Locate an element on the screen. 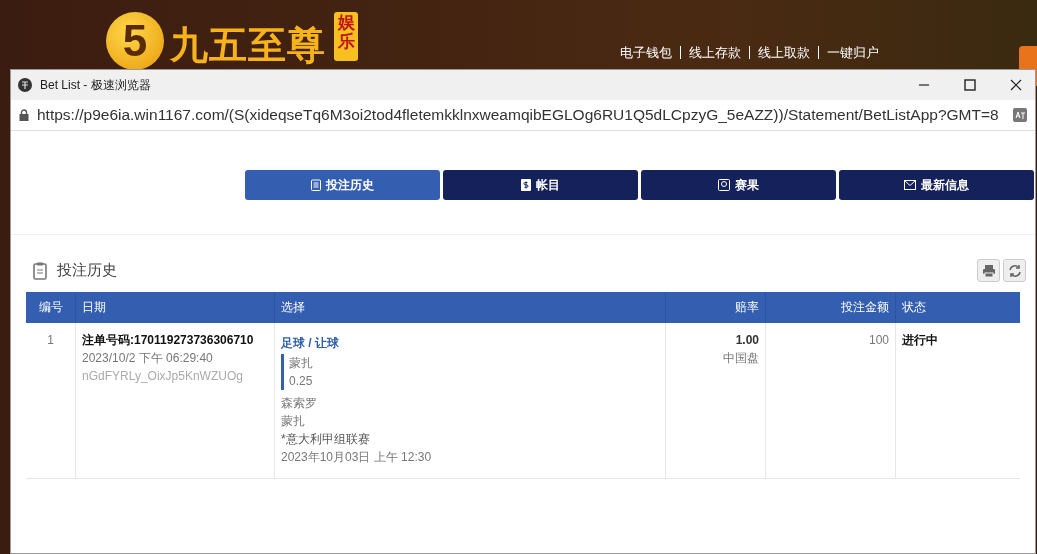  odds-value: 1.00 is located at coordinates (746, 340).